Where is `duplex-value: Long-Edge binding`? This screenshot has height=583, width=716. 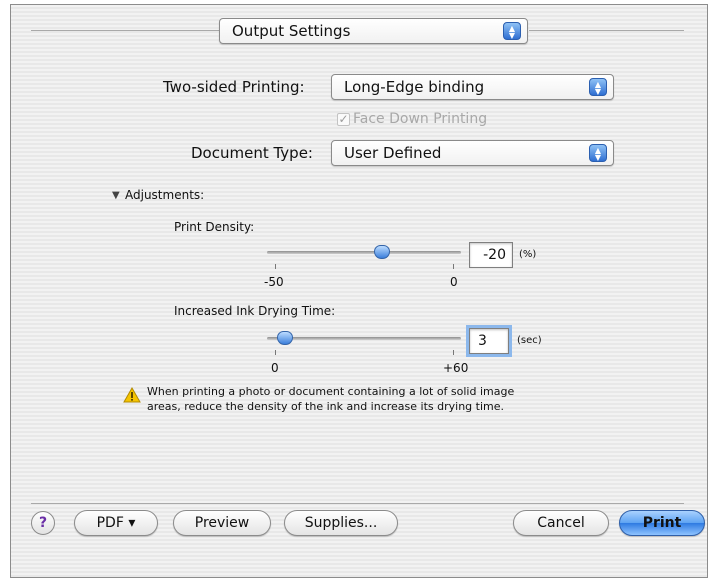
duplex-value: Long-Edge binding is located at coordinates (414, 87).